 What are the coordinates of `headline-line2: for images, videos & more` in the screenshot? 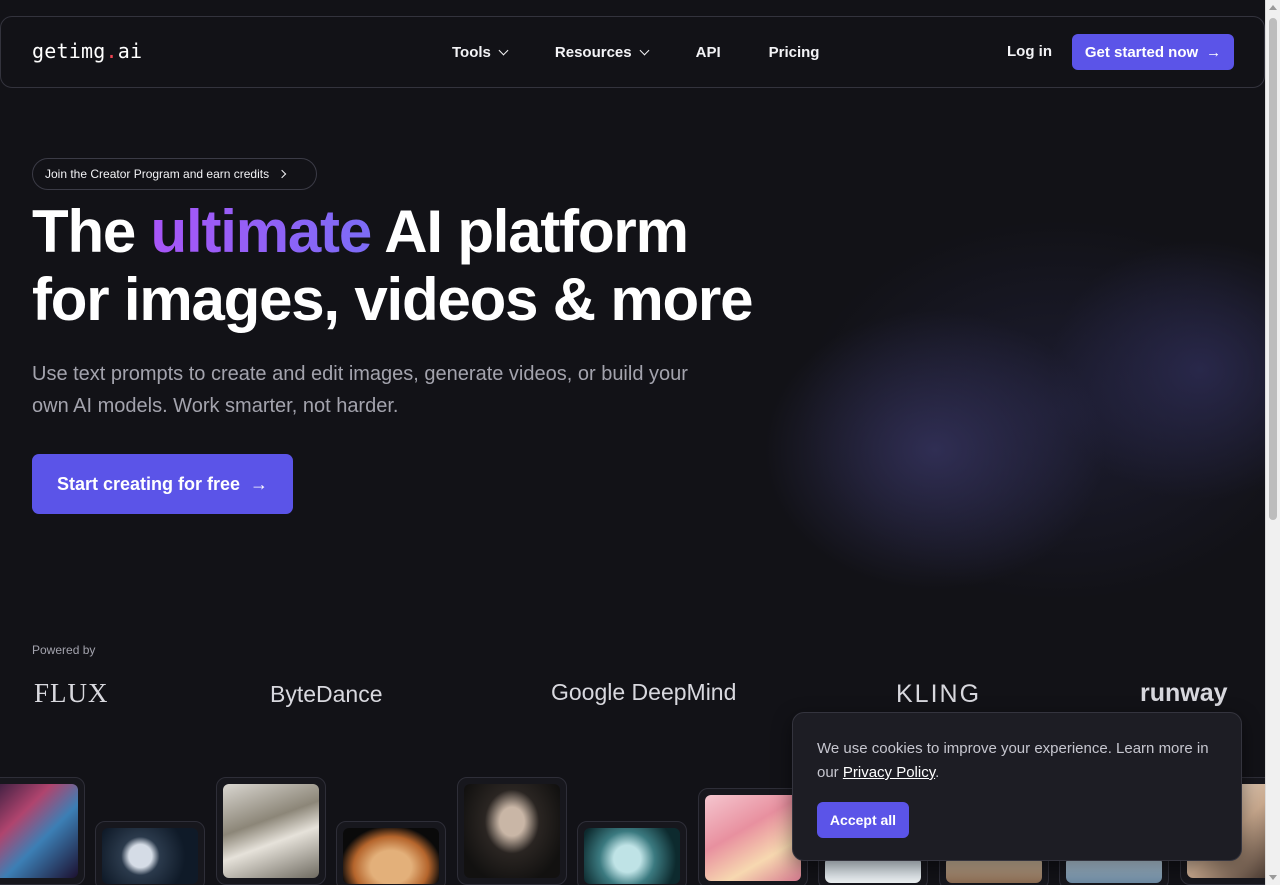 It's located at (392, 299).